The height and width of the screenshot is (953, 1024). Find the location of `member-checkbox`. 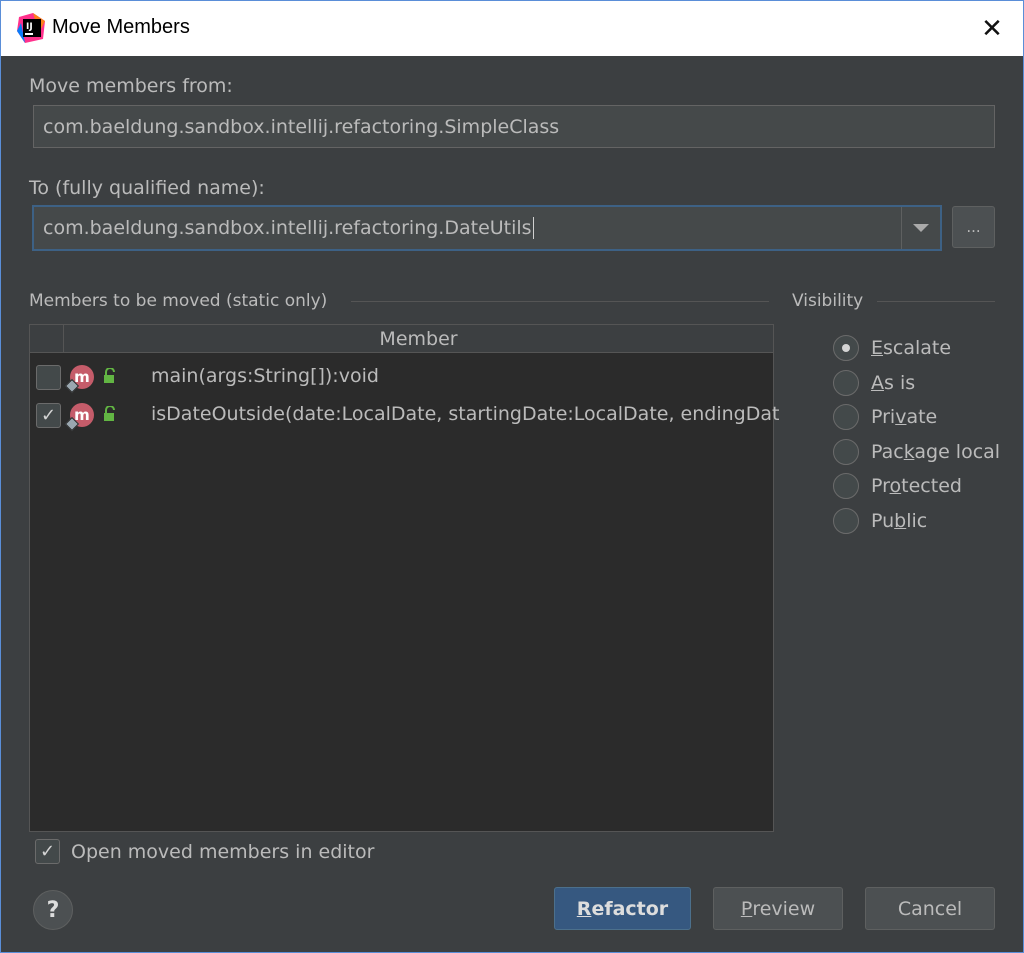

member-checkbox is located at coordinates (48, 377).